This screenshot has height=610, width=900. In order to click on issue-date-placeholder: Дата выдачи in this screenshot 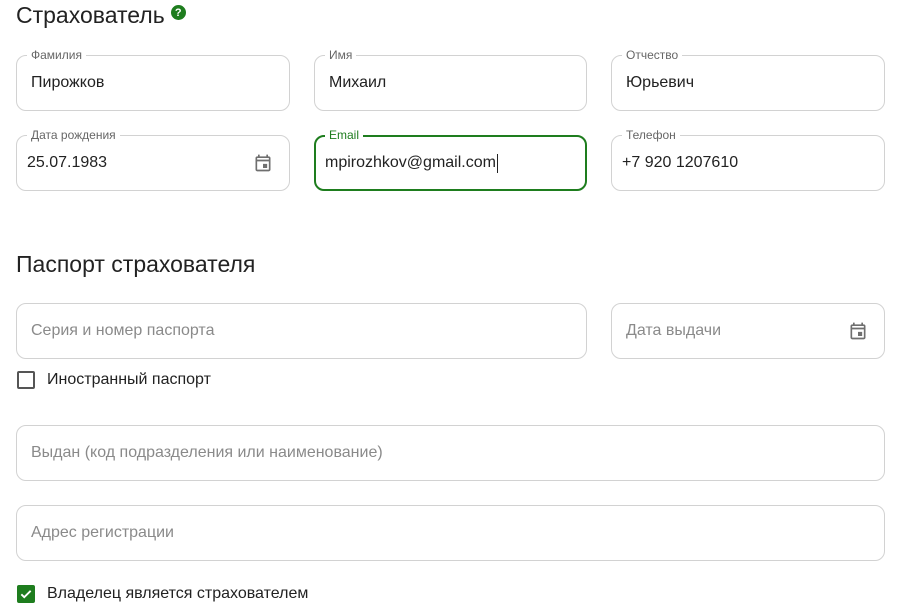, I will do `click(674, 330)`.